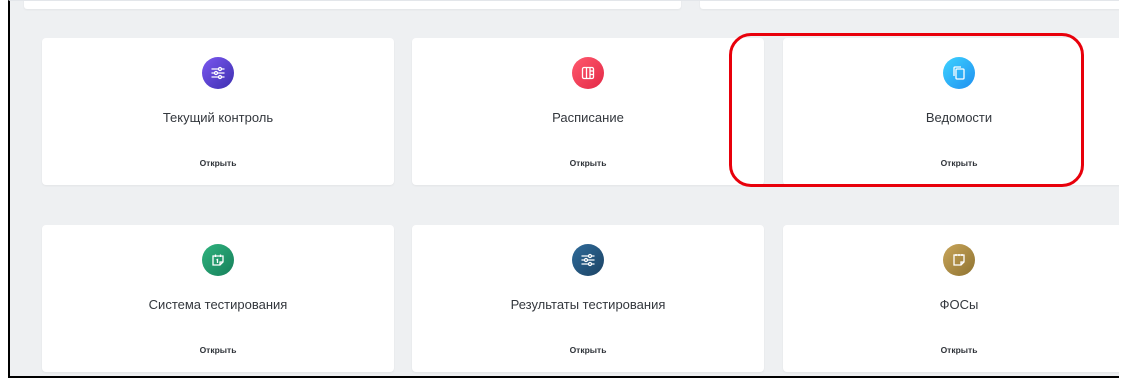  I want to click on tile-title: Текущий контроль, so click(218, 117).